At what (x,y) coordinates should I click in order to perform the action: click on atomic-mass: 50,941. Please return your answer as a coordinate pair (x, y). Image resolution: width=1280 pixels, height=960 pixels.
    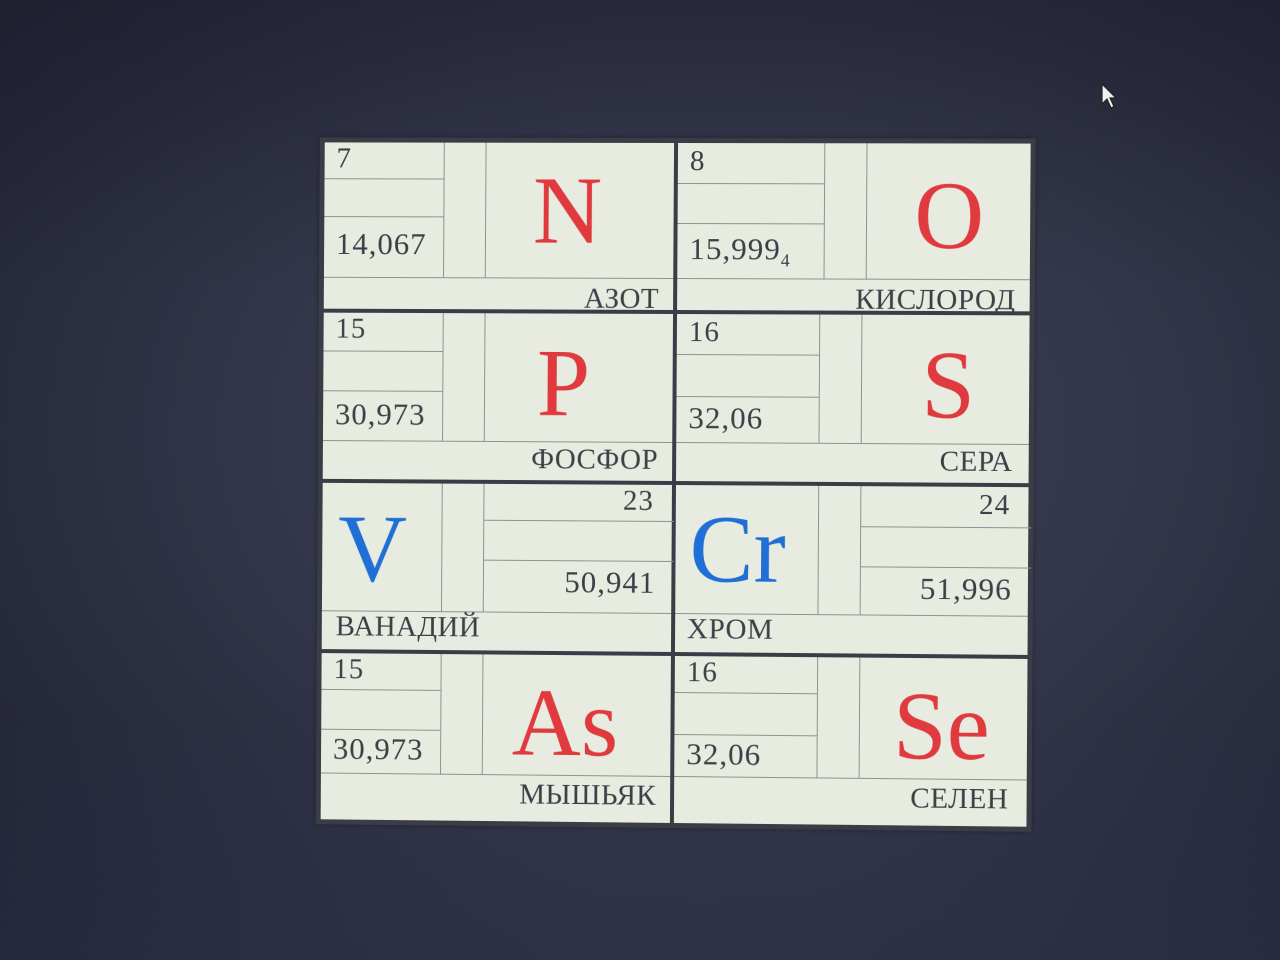
    Looking at the image, I should click on (610, 582).